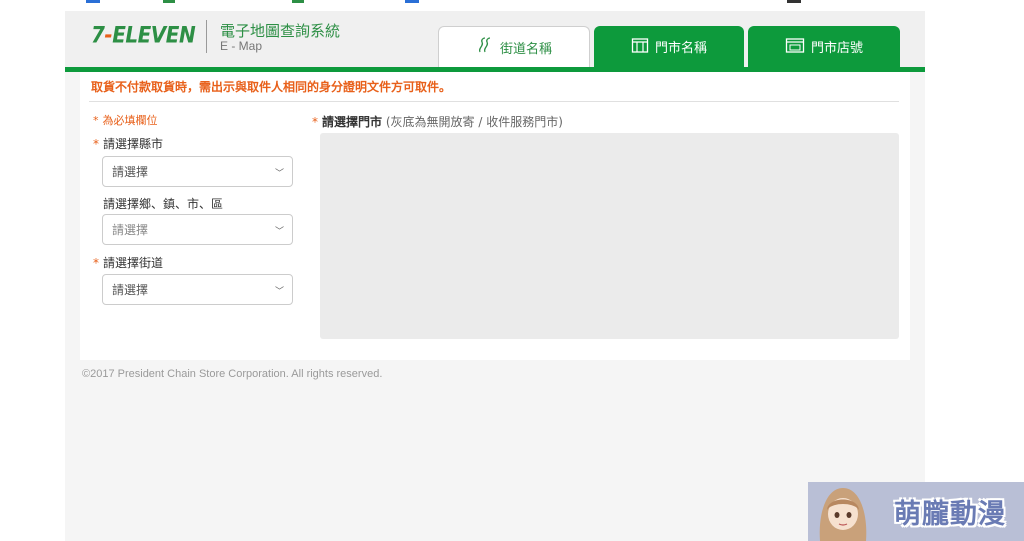 The height and width of the screenshot is (541, 1024). Describe the element at coordinates (197, 289) in the screenshot. I see `road-select: 請選擇 ﹀` at that location.